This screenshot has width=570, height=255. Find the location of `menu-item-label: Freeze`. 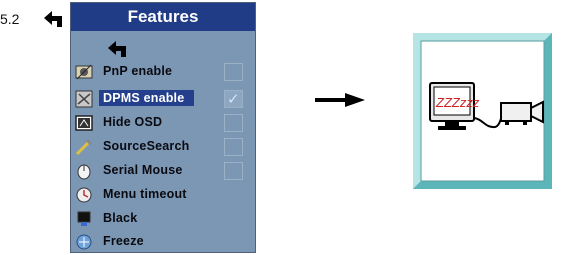

menu-item-label: Freeze is located at coordinates (123, 241).